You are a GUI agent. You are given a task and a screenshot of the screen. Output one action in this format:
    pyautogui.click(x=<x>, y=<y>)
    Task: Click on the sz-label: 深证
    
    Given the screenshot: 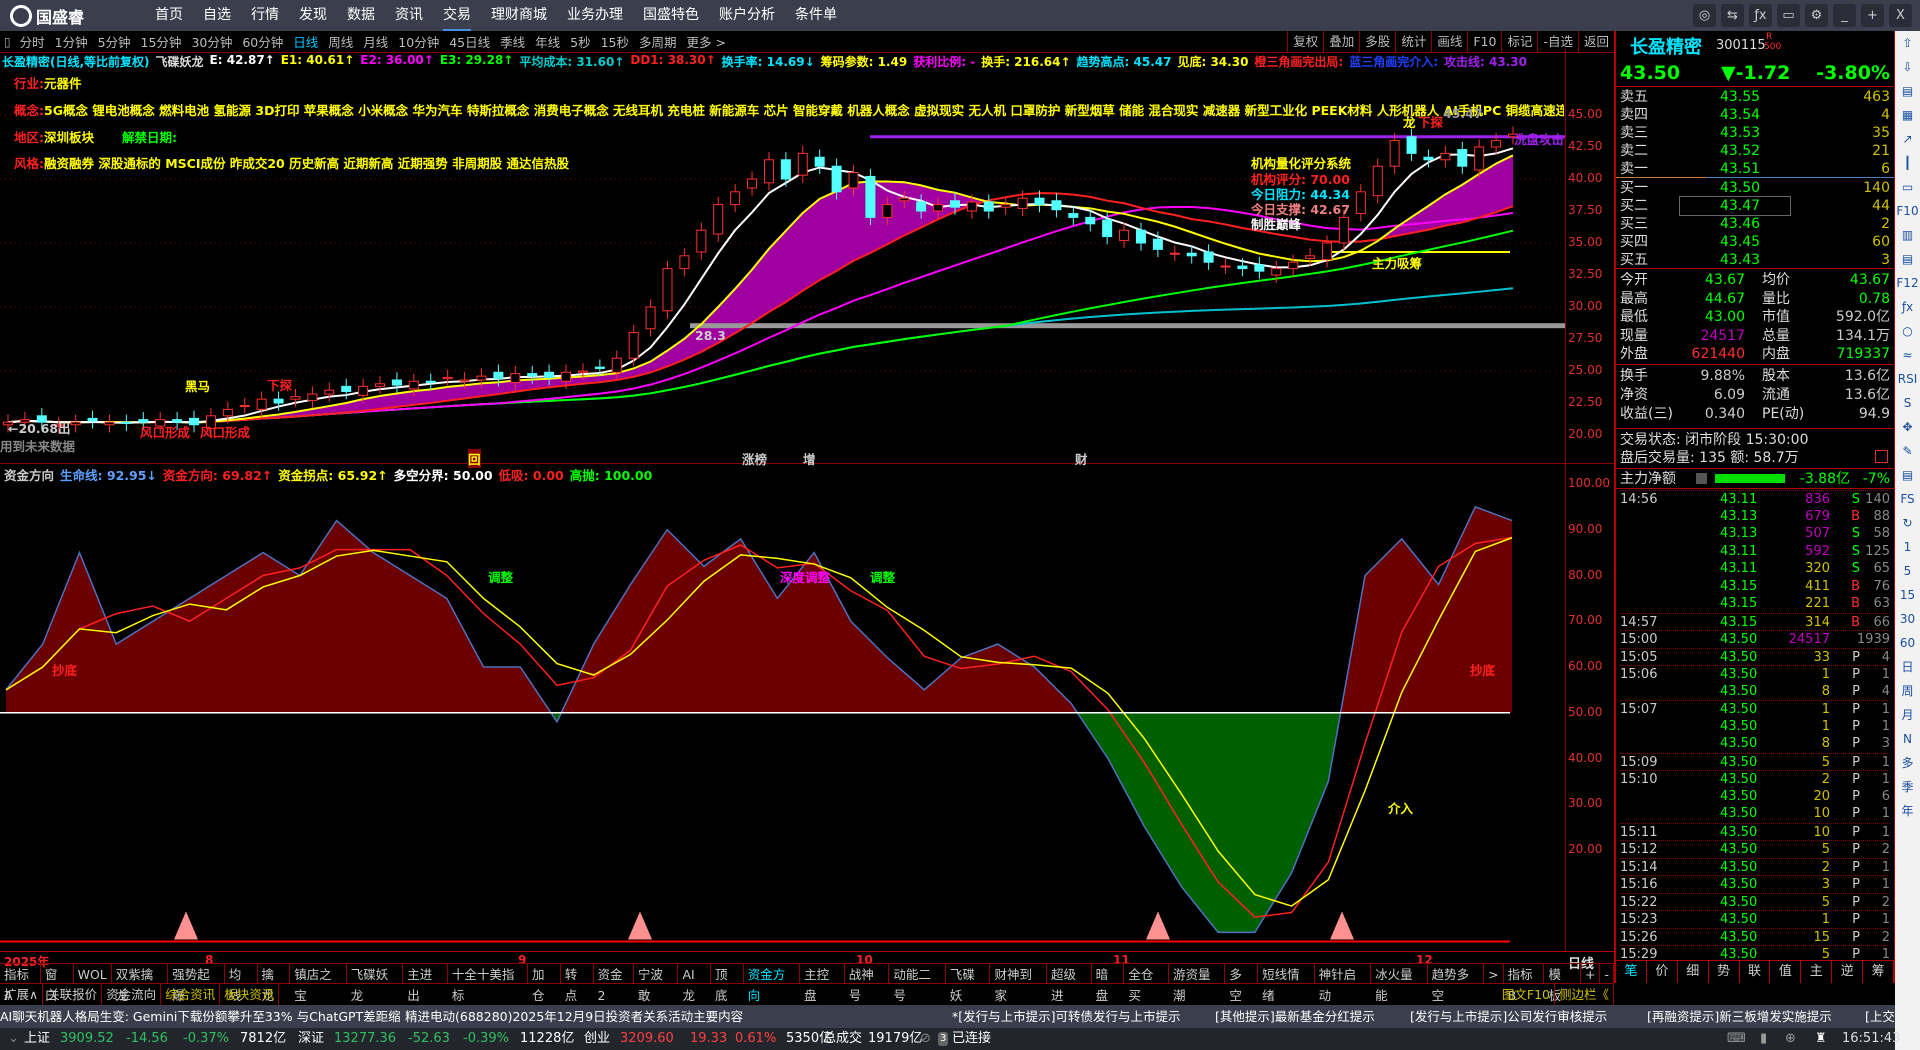 What is the action you would take?
    pyautogui.click(x=311, y=1039)
    